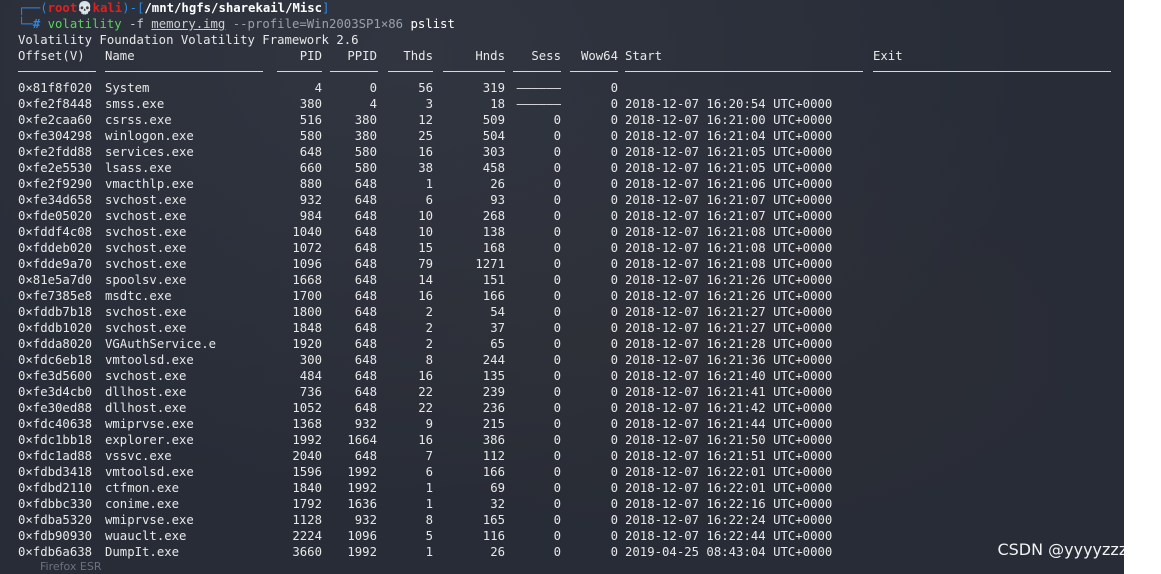 This screenshot has height=574, width=1161. Describe the element at coordinates (307, 328) in the screenshot. I see `cell-pid: 1848` at that location.